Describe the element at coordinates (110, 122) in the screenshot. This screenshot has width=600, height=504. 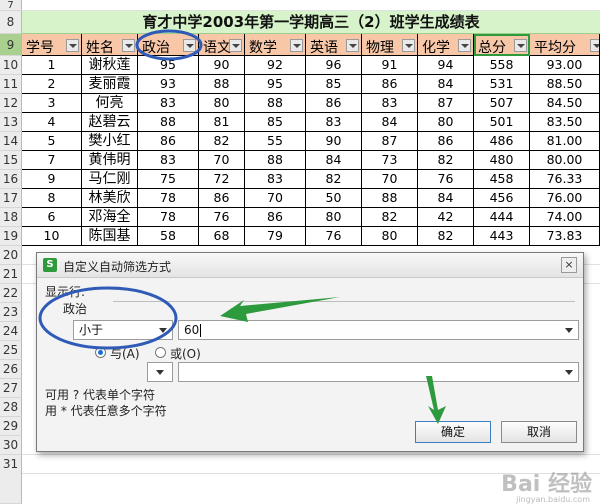
I see `table-cell-name: 赵碧云` at that location.